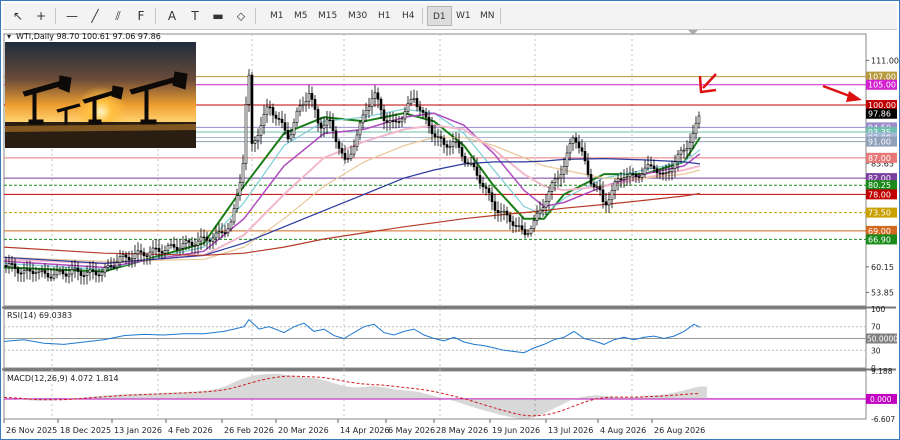  What do you see at coordinates (883, 419) in the screenshot?
I see `macd-tick-label: -6.607` at bounding box center [883, 419].